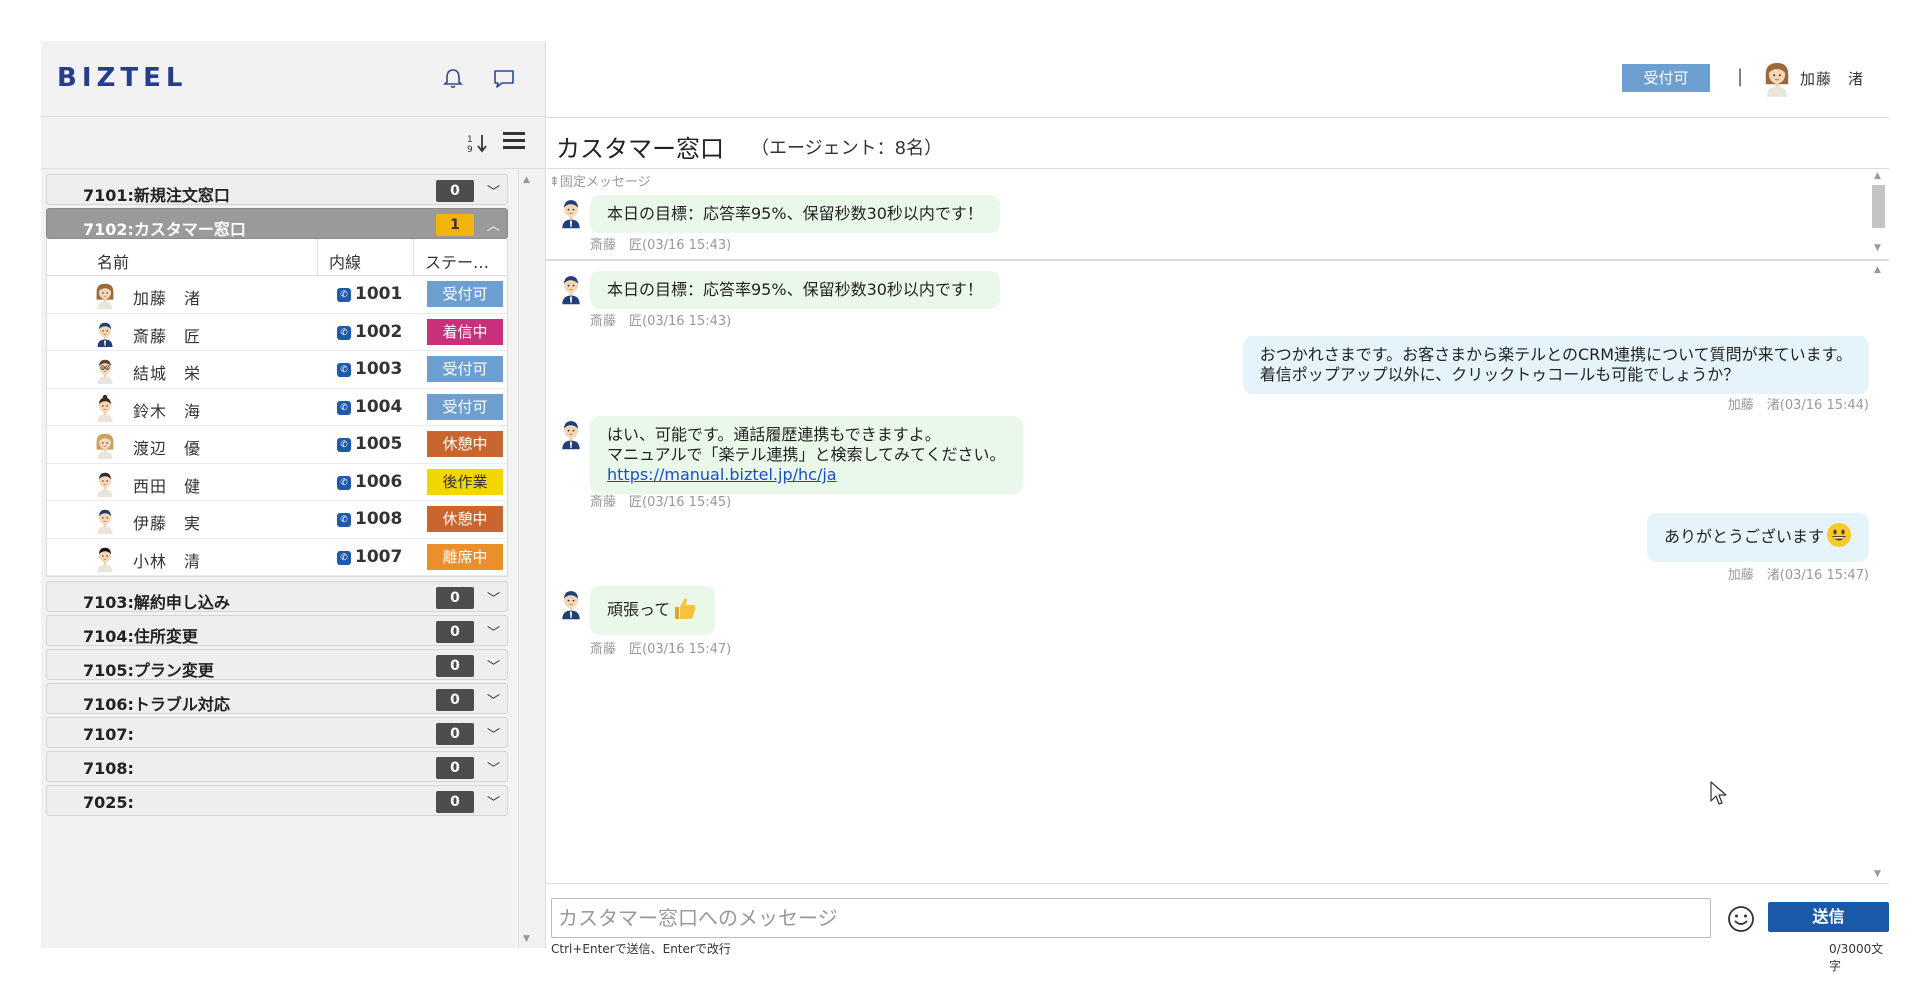  Describe the element at coordinates (722, 474) in the screenshot. I see `message-link: https://manual.biztel.jp/hc/ja` at that location.